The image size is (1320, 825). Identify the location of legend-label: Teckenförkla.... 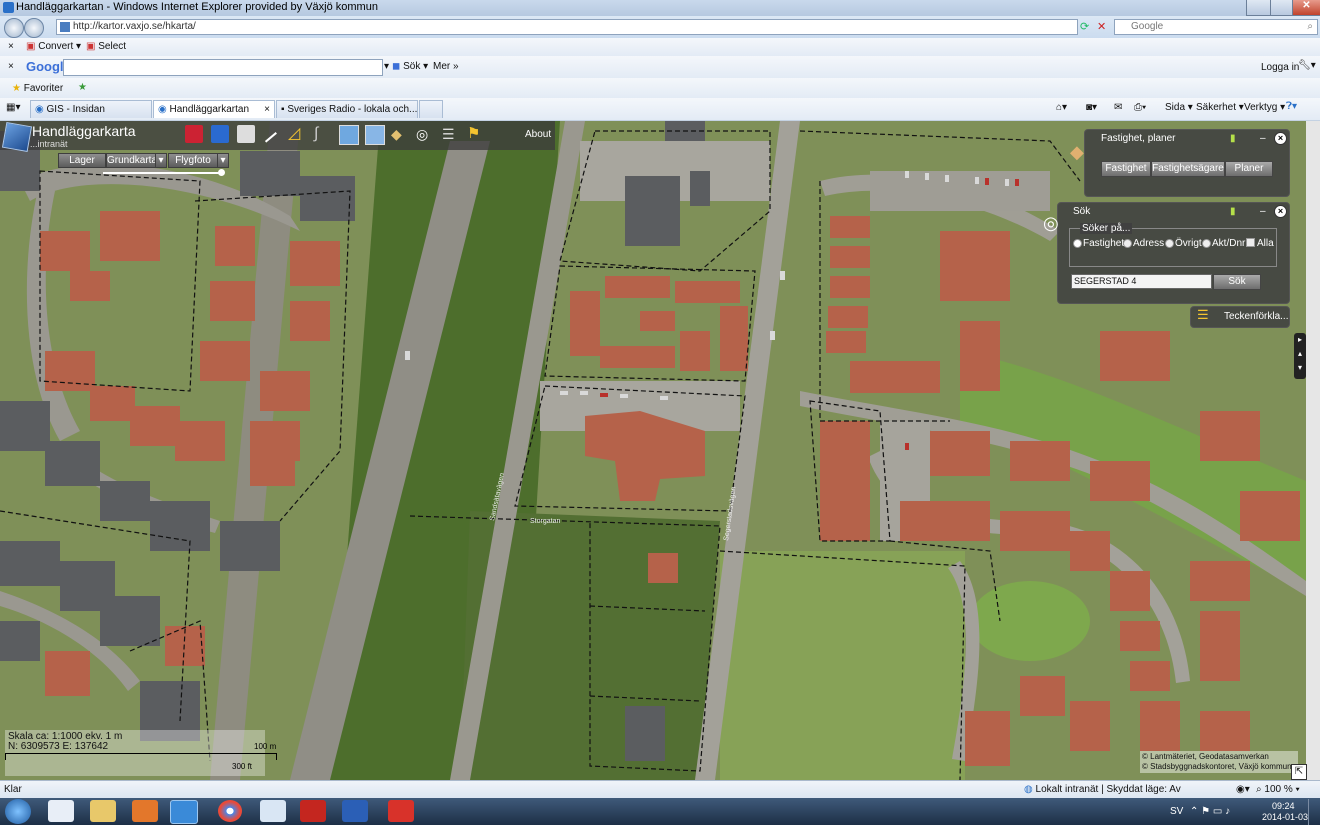
(1256, 316).